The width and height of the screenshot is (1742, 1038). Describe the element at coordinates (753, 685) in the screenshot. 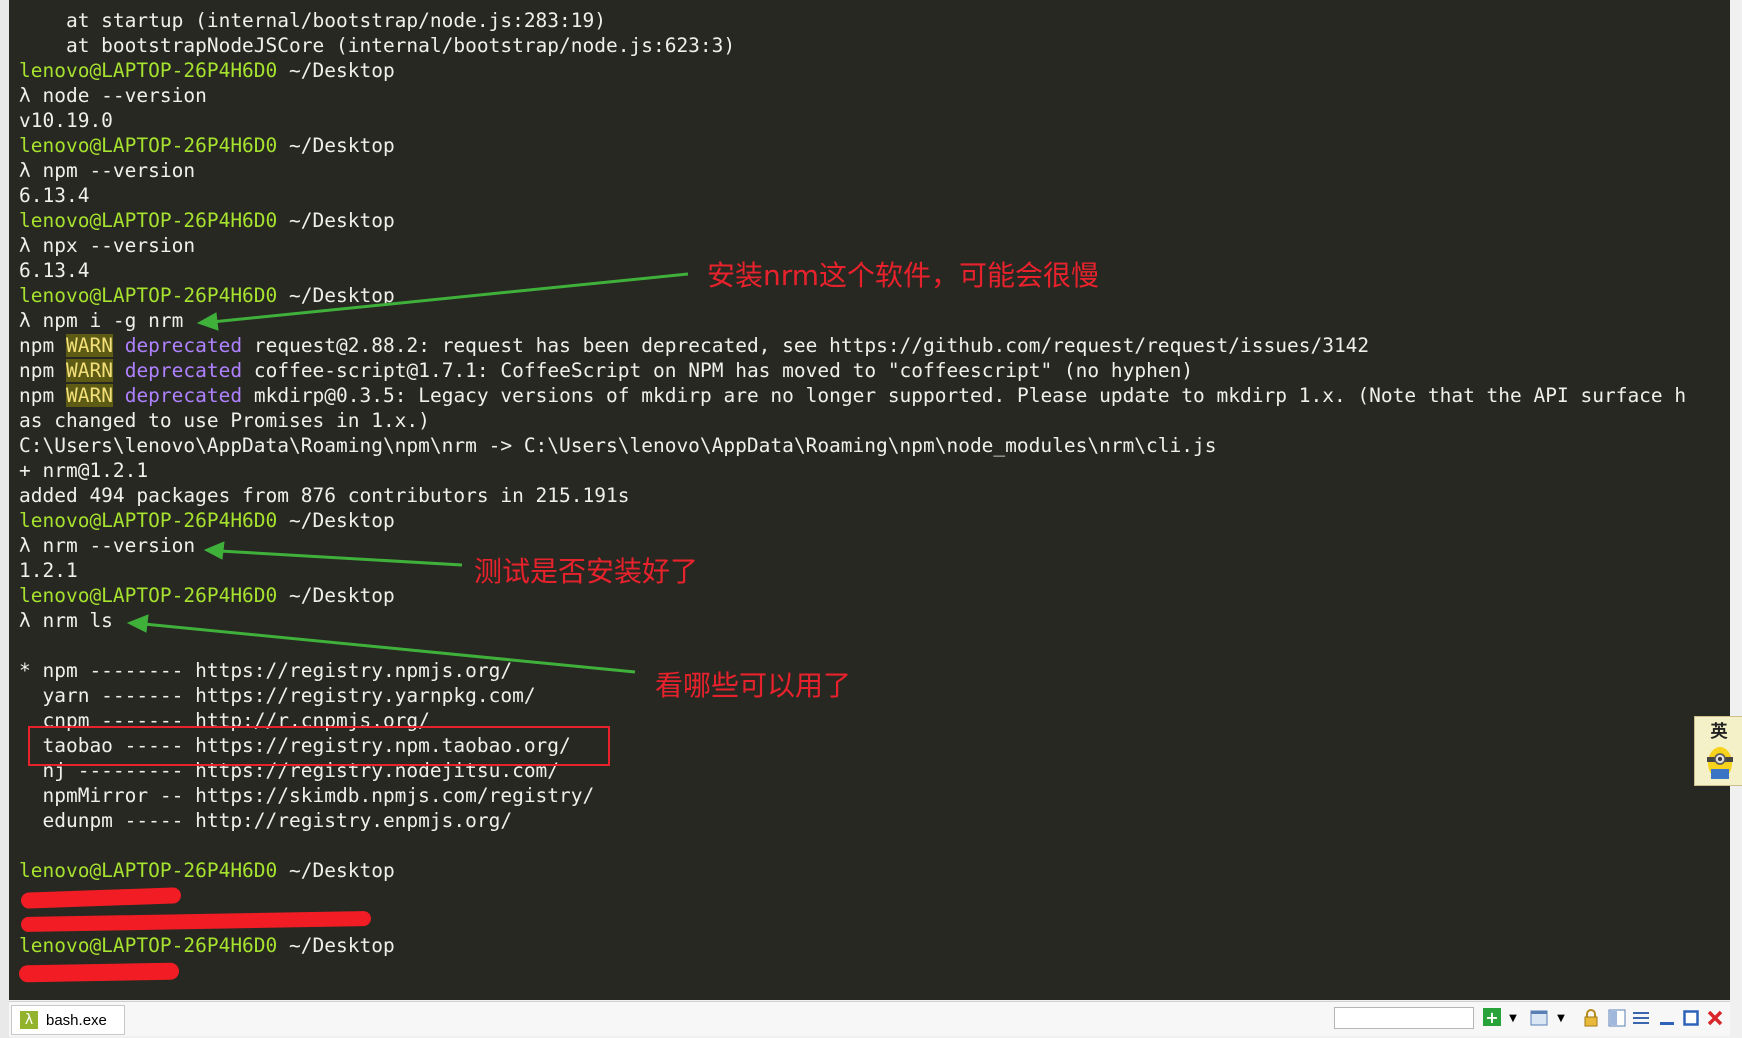

I see `annotation-list: 看哪些可以用了` at that location.